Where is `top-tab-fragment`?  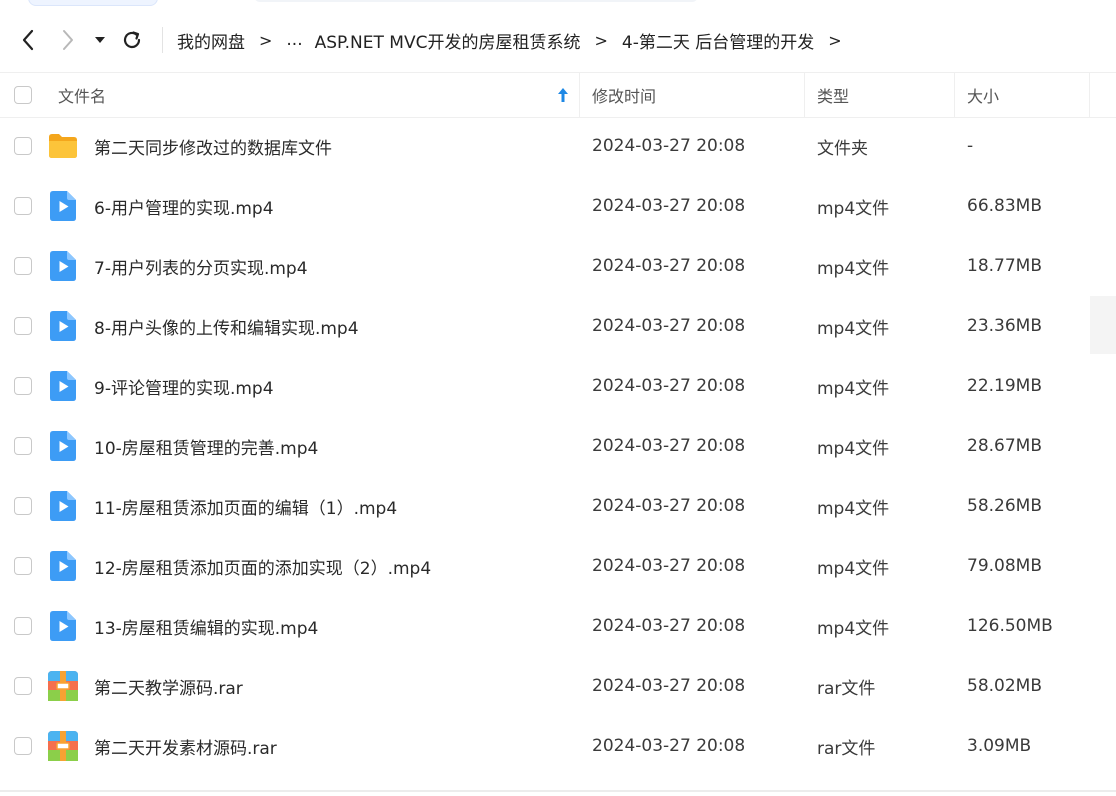
top-tab-fragment is located at coordinates (93, 3).